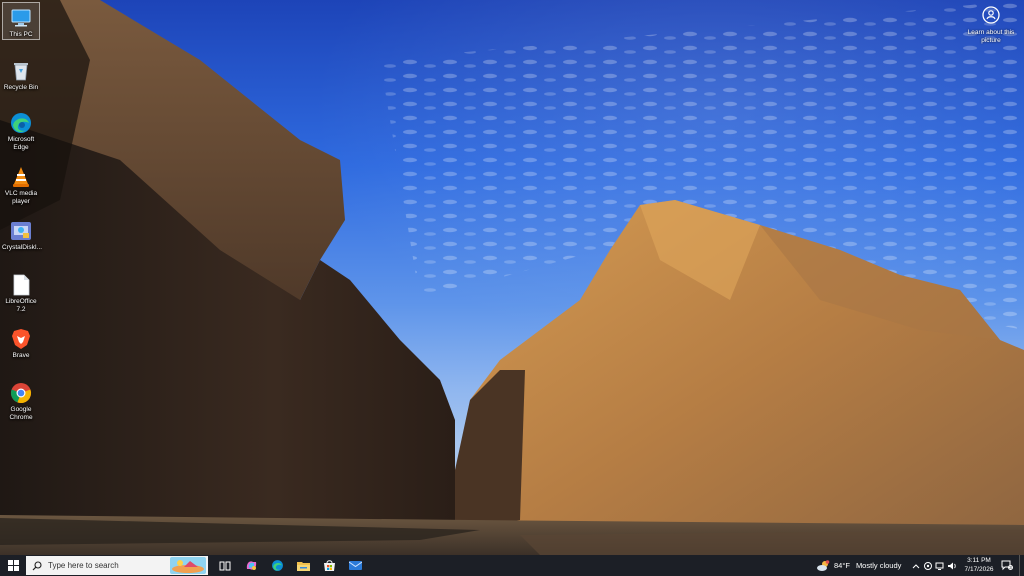  I want to click on taskbar-edge-button, so click(277, 565).